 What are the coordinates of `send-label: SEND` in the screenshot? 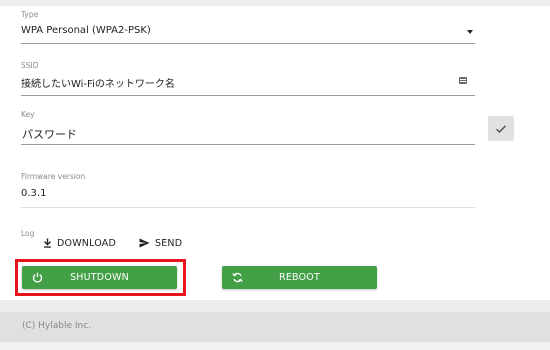 It's located at (169, 243).